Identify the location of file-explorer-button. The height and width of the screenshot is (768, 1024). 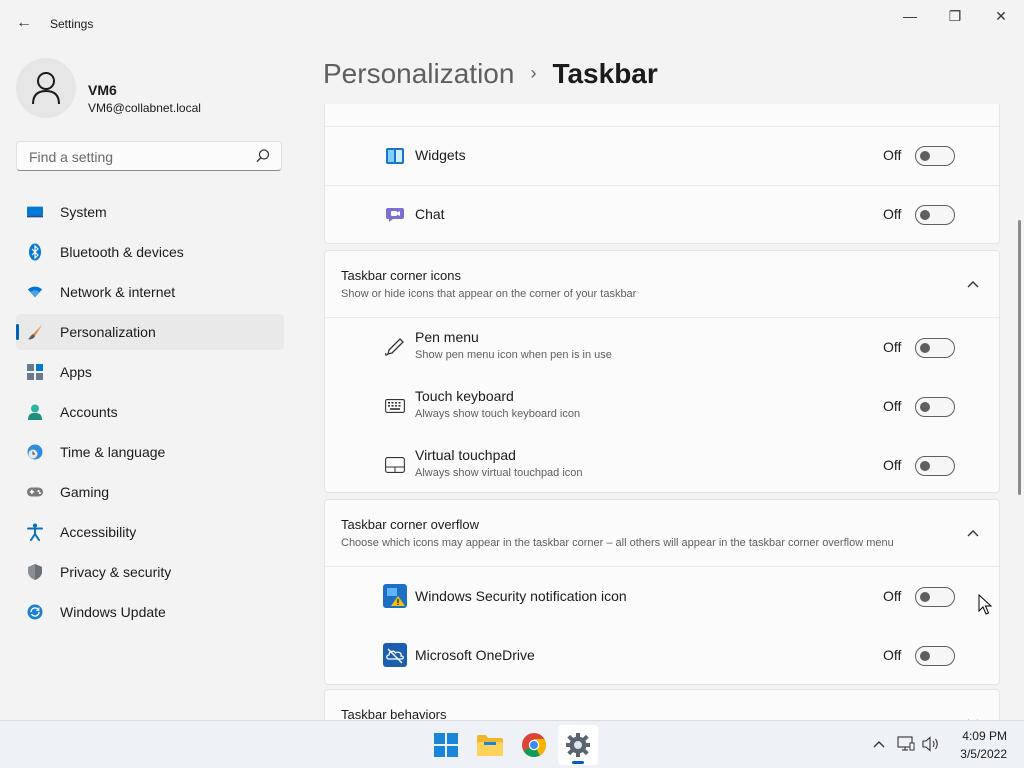
(490, 745).